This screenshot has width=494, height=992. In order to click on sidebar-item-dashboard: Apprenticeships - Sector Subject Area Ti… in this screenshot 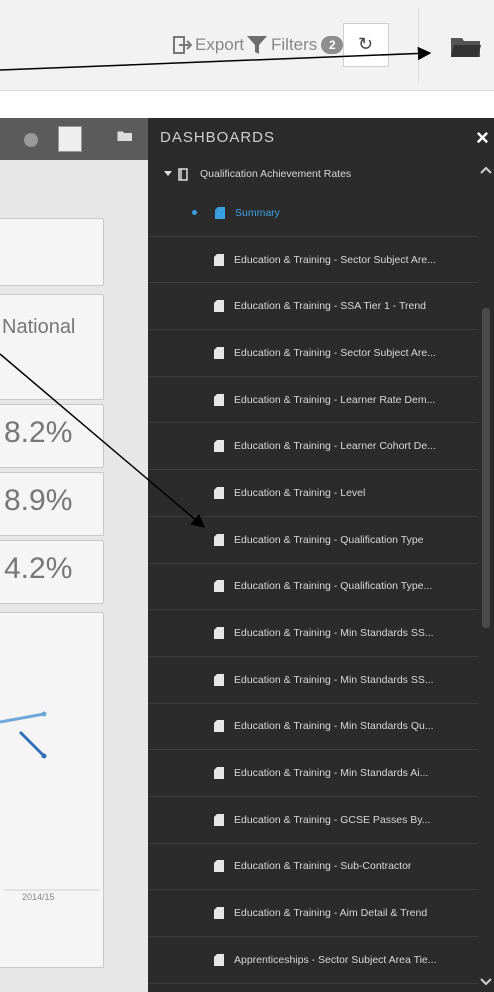, I will do `click(313, 960)`.